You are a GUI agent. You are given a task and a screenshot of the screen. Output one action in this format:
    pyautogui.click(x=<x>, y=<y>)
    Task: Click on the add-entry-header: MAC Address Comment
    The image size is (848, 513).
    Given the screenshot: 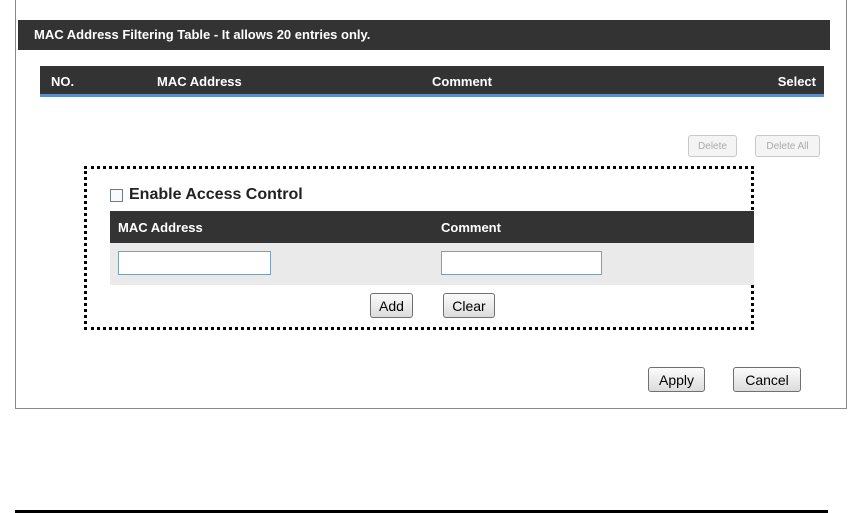 What is the action you would take?
    pyautogui.click(x=432, y=227)
    